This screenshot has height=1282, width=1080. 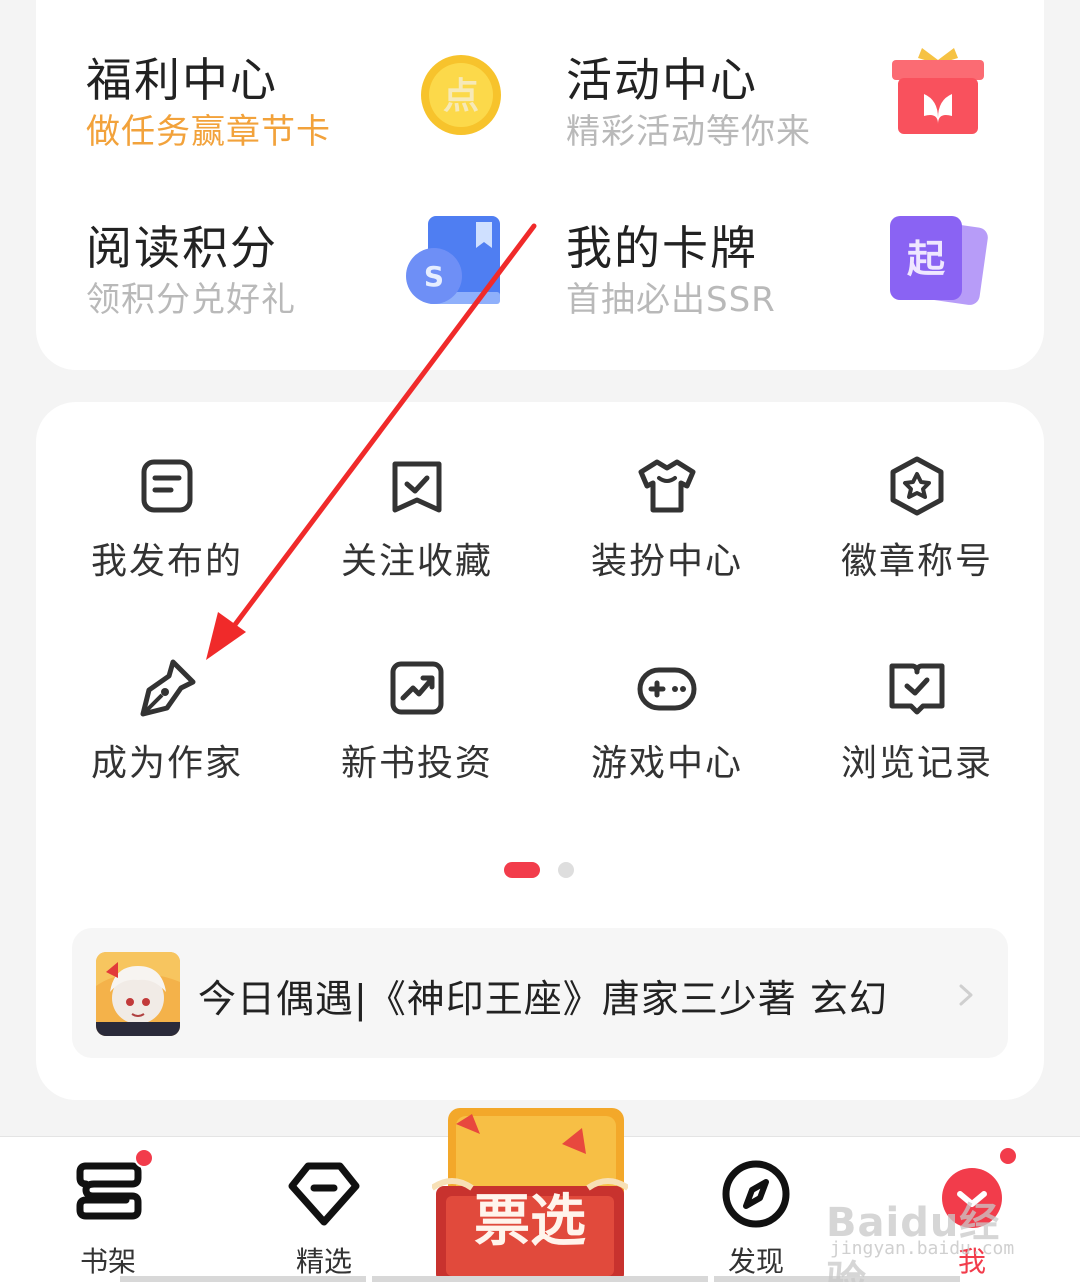 I want to click on coin-glyph: 点, so click(x=461, y=96).